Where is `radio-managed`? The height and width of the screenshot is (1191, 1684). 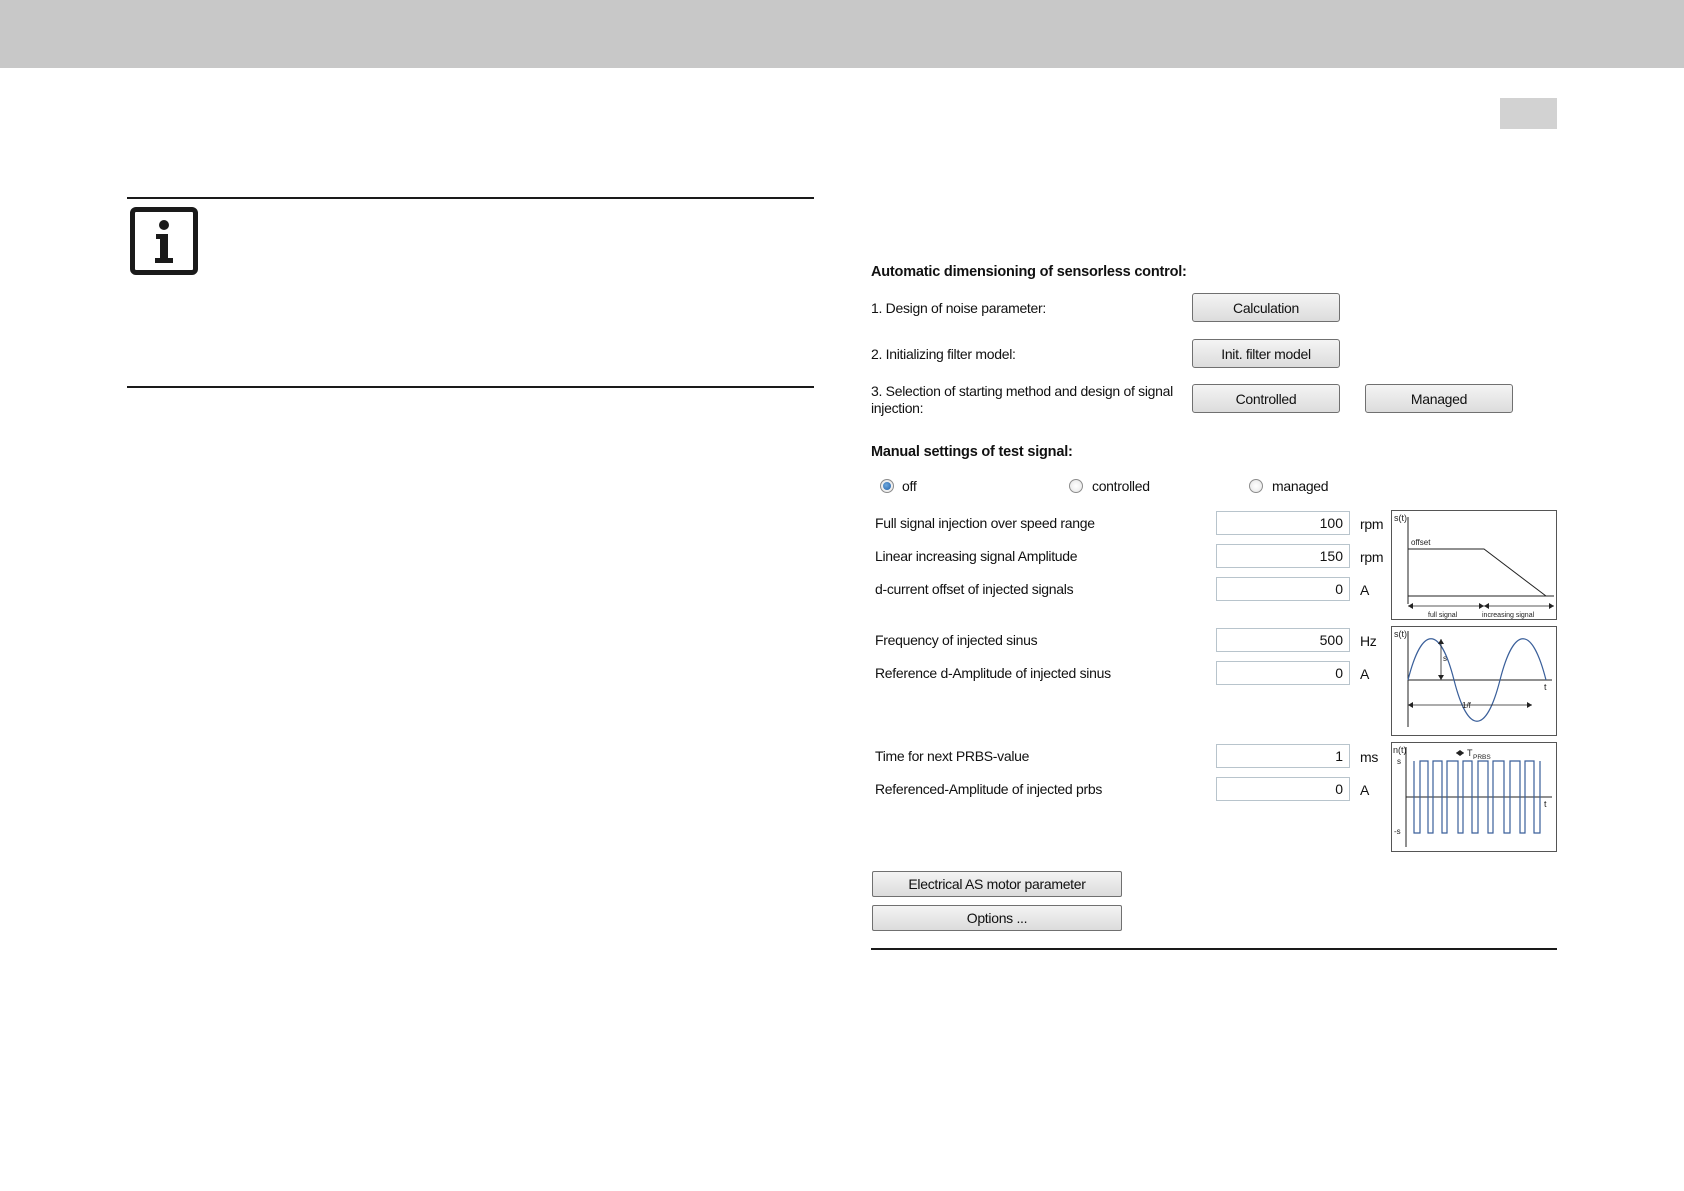
radio-managed is located at coordinates (1256, 486).